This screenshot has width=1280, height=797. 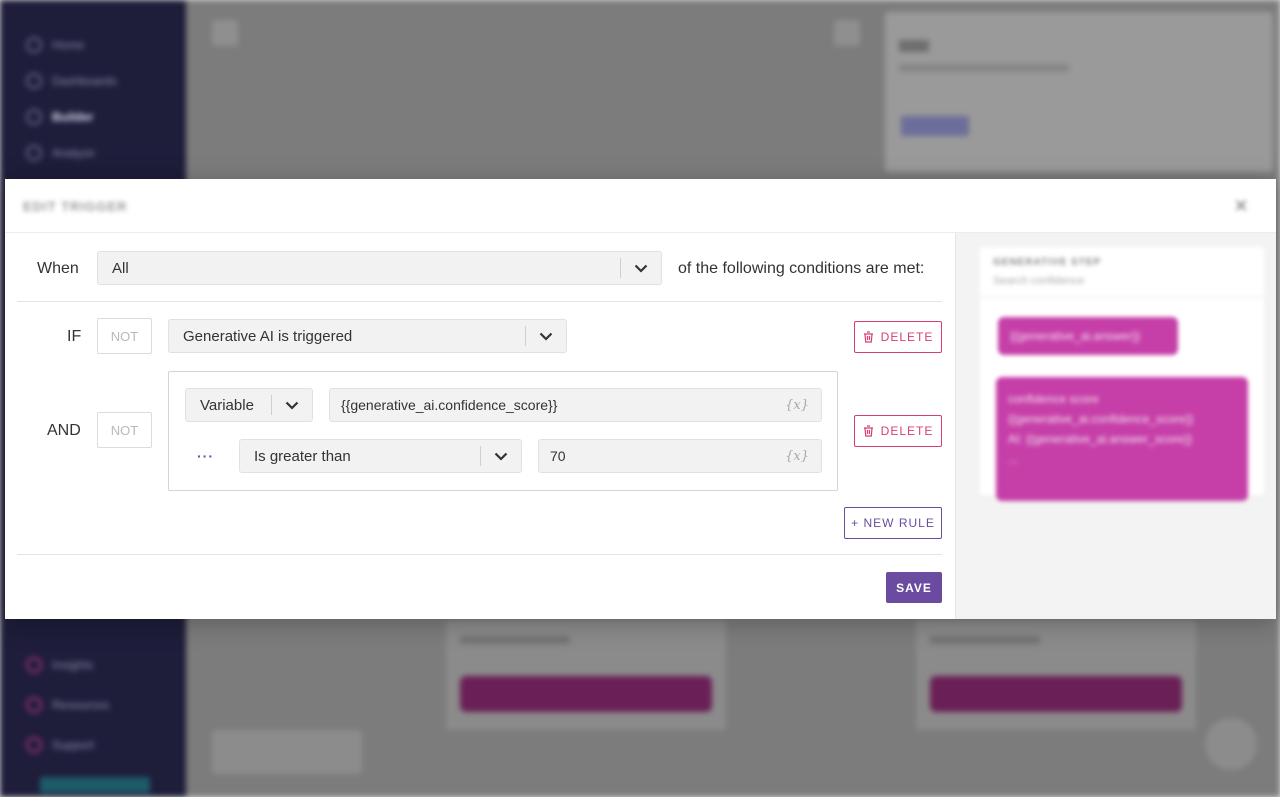 What do you see at coordinates (302, 456) in the screenshot?
I see `operator-value: Is greater than` at bounding box center [302, 456].